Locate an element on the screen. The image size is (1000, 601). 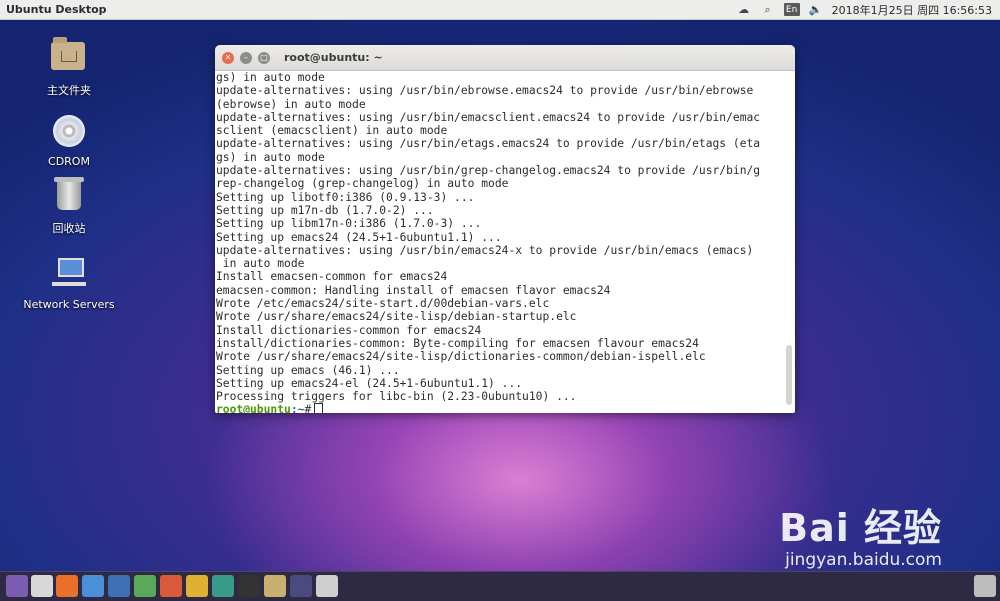
chromium-icon is located at coordinates (93, 586).